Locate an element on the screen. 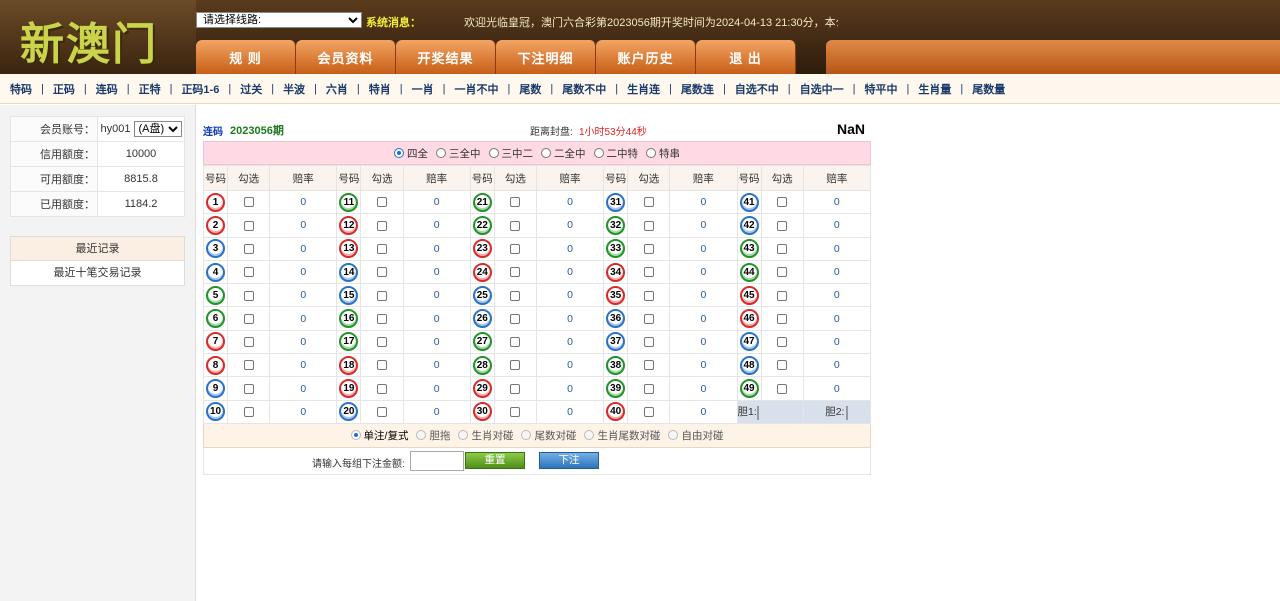 The image size is (1280, 601). bet-amount-input is located at coordinates (437, 460).